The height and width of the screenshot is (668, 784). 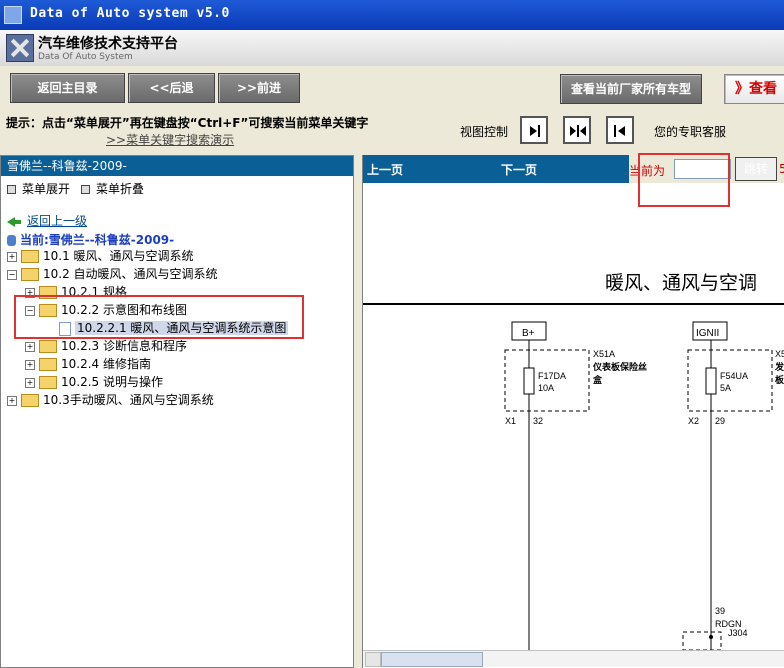 I want to click on current-path: 当前:雪佛兰--科鲁兹-2009-, so click(x=90, y=239).